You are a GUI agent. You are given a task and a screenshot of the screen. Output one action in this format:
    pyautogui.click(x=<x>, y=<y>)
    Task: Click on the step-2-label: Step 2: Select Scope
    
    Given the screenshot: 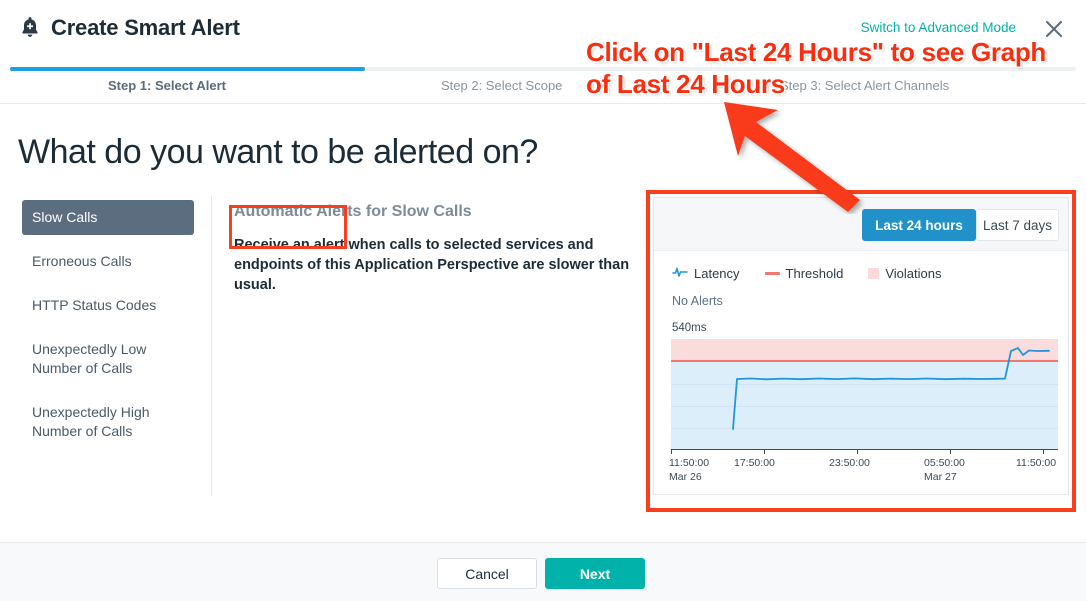 What is the action you would take?
    pyautogui.click(x=501, y=85)
    